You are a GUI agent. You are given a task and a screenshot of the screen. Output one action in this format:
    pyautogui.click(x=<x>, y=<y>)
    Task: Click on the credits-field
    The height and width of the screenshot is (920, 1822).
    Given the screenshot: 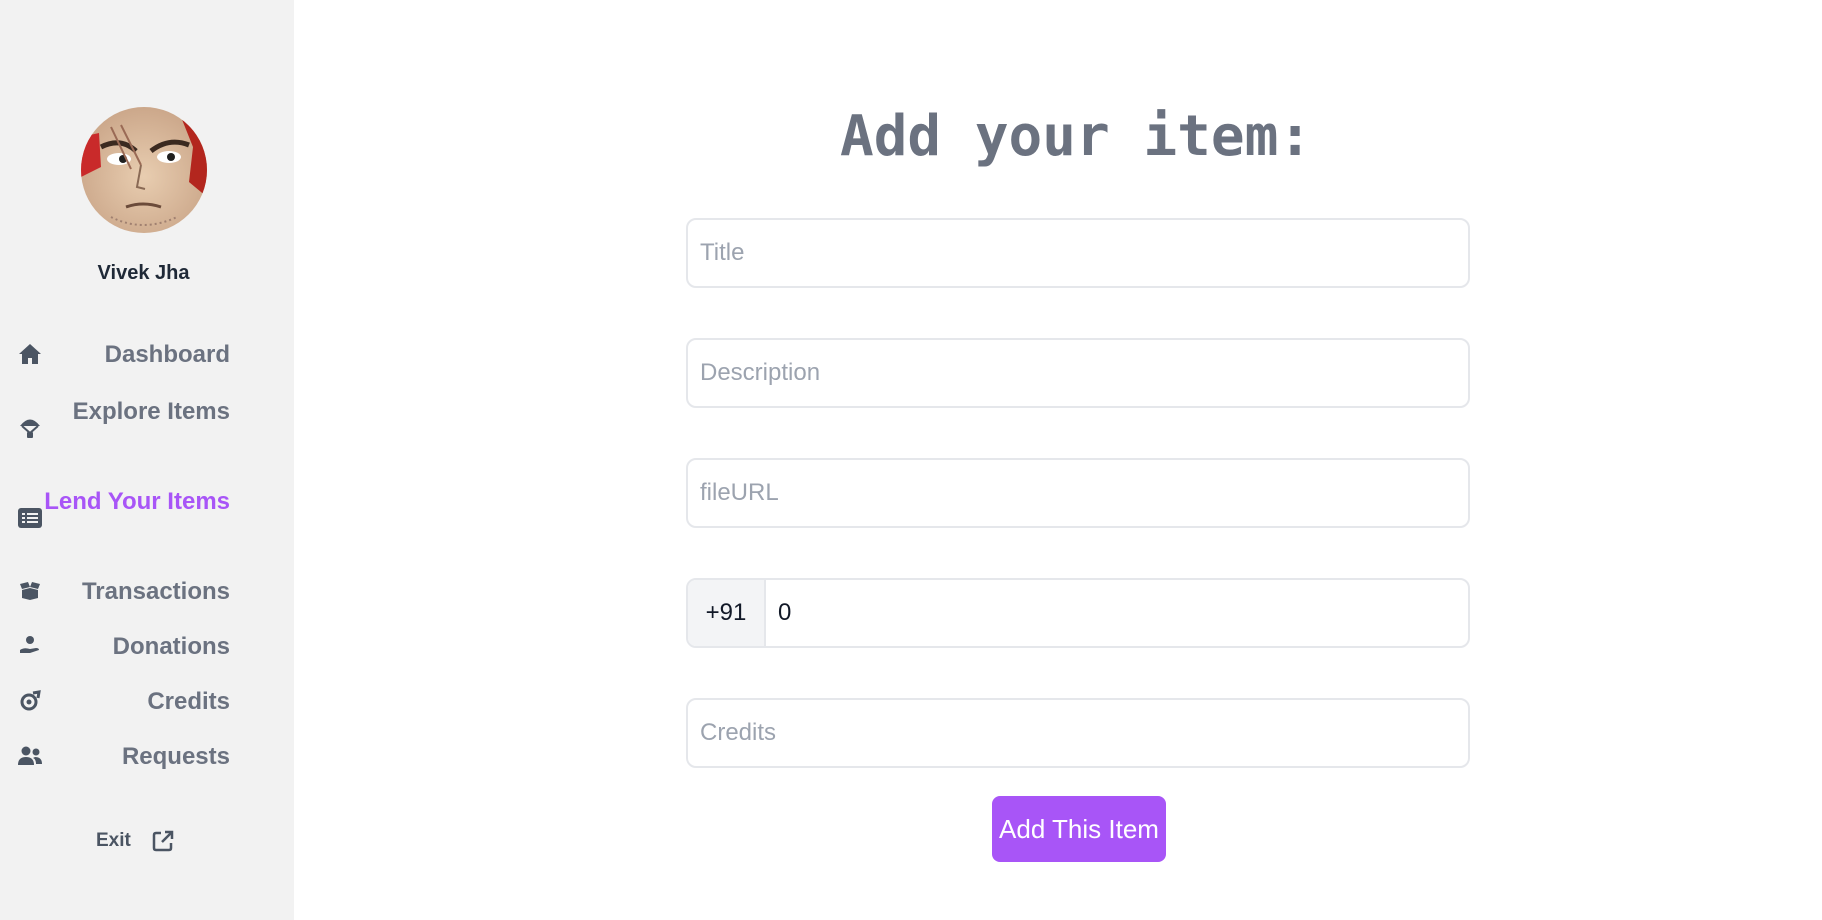 What is the action you would take?
    pyautogui.click(x=1078, y=733)
    